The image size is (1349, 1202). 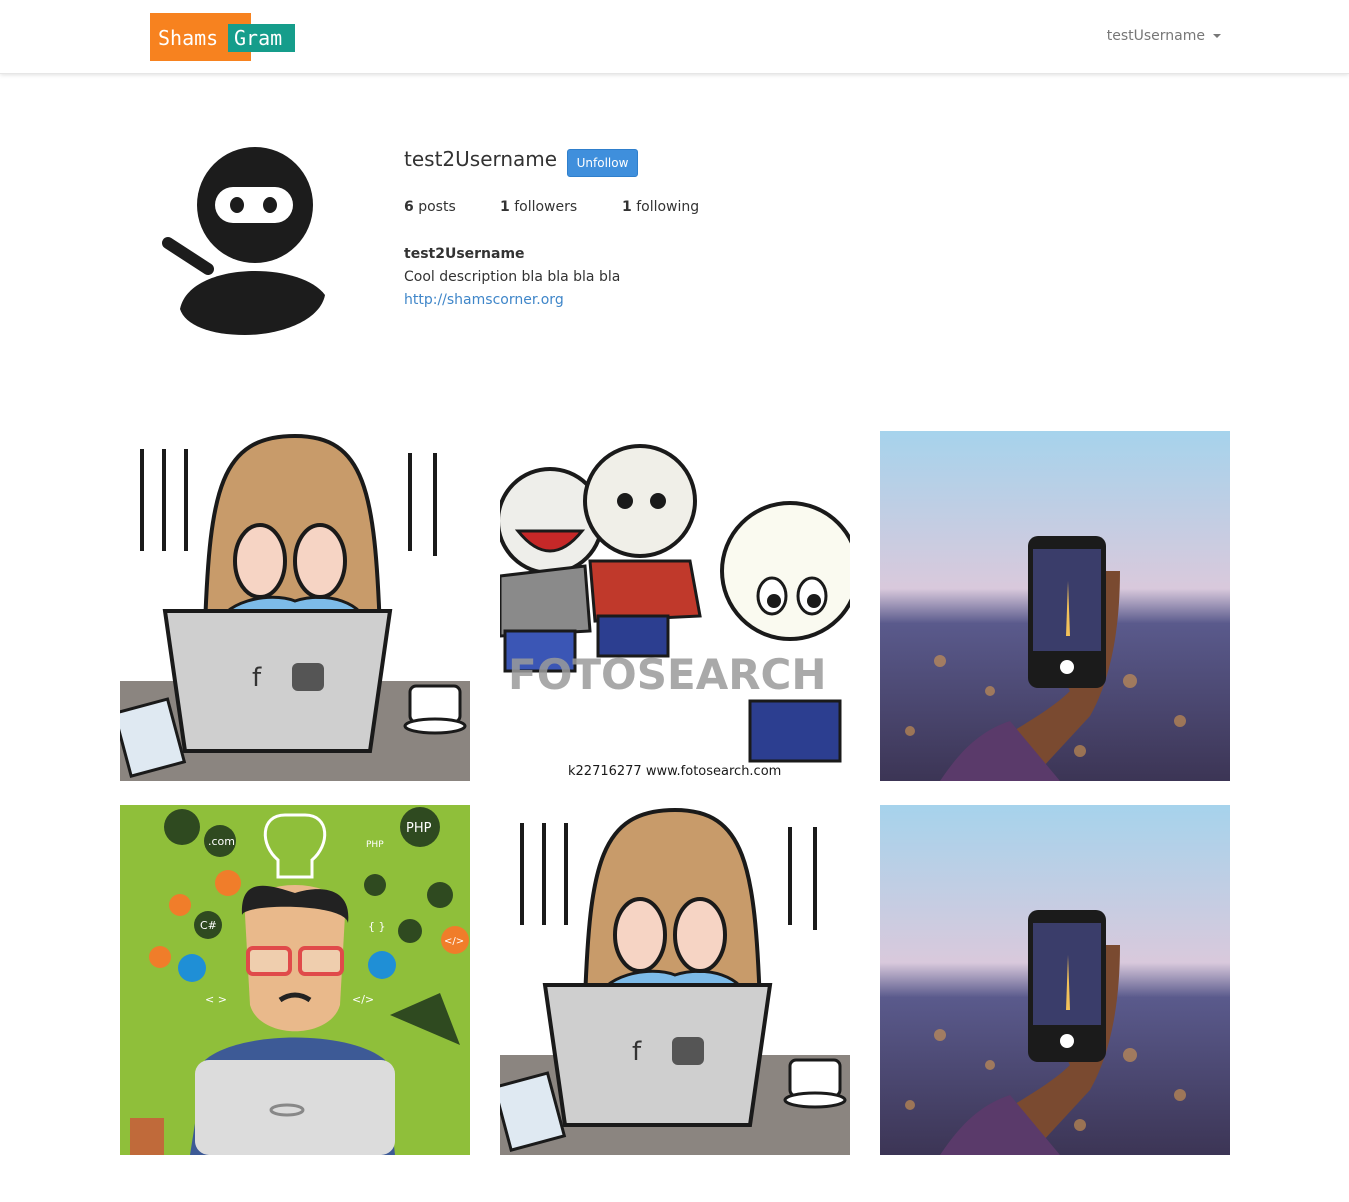 What do you see at coordinates (409, 207) in the screenshot?
I see `posts-count: 6` at bounding box center [409, 207].